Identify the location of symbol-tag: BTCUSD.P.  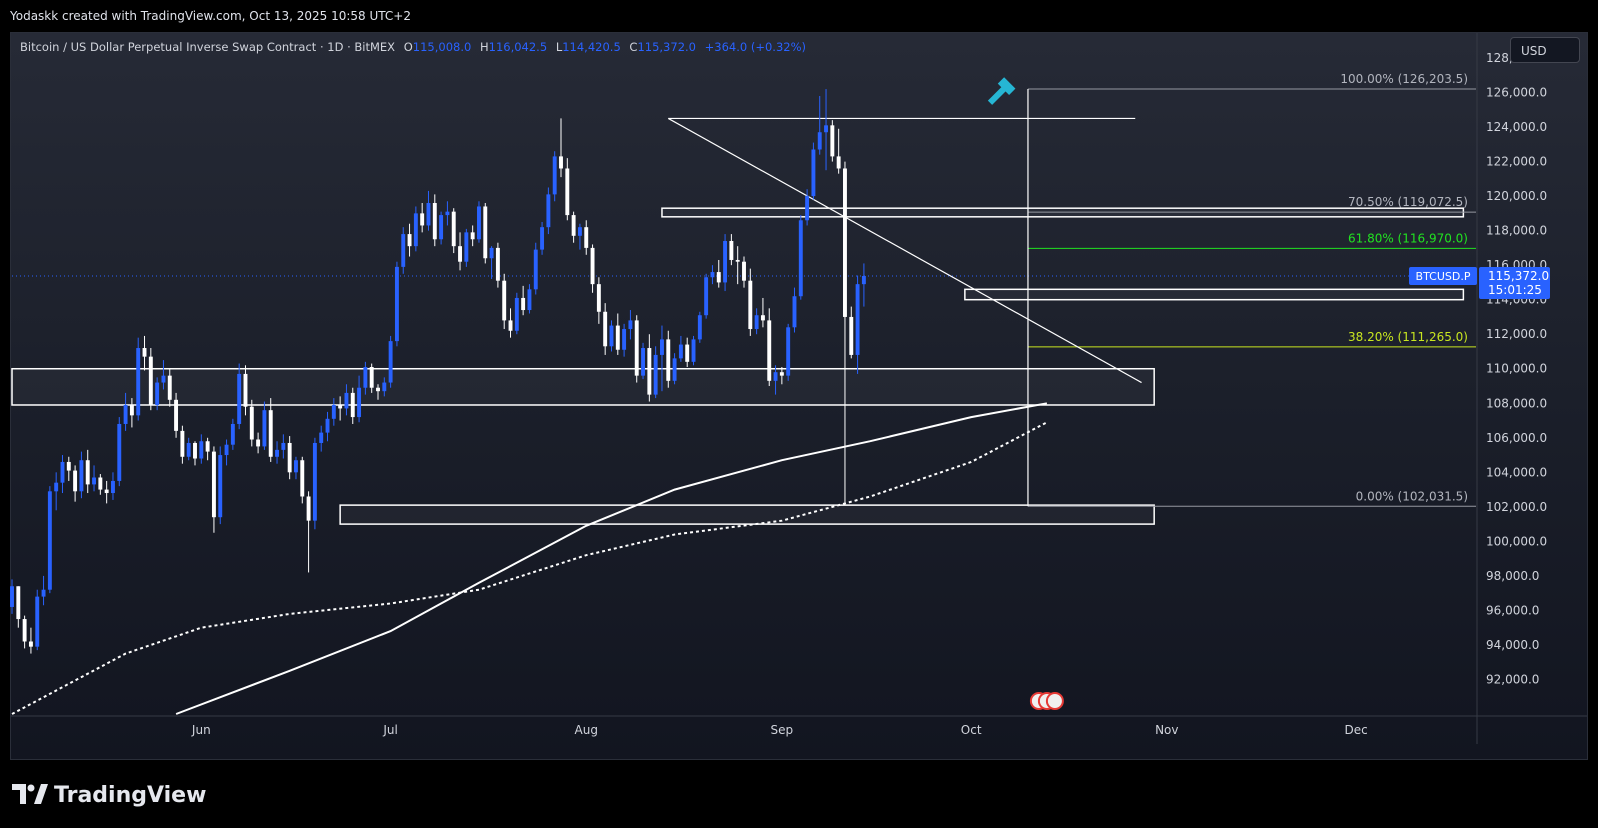
(1443, 276).